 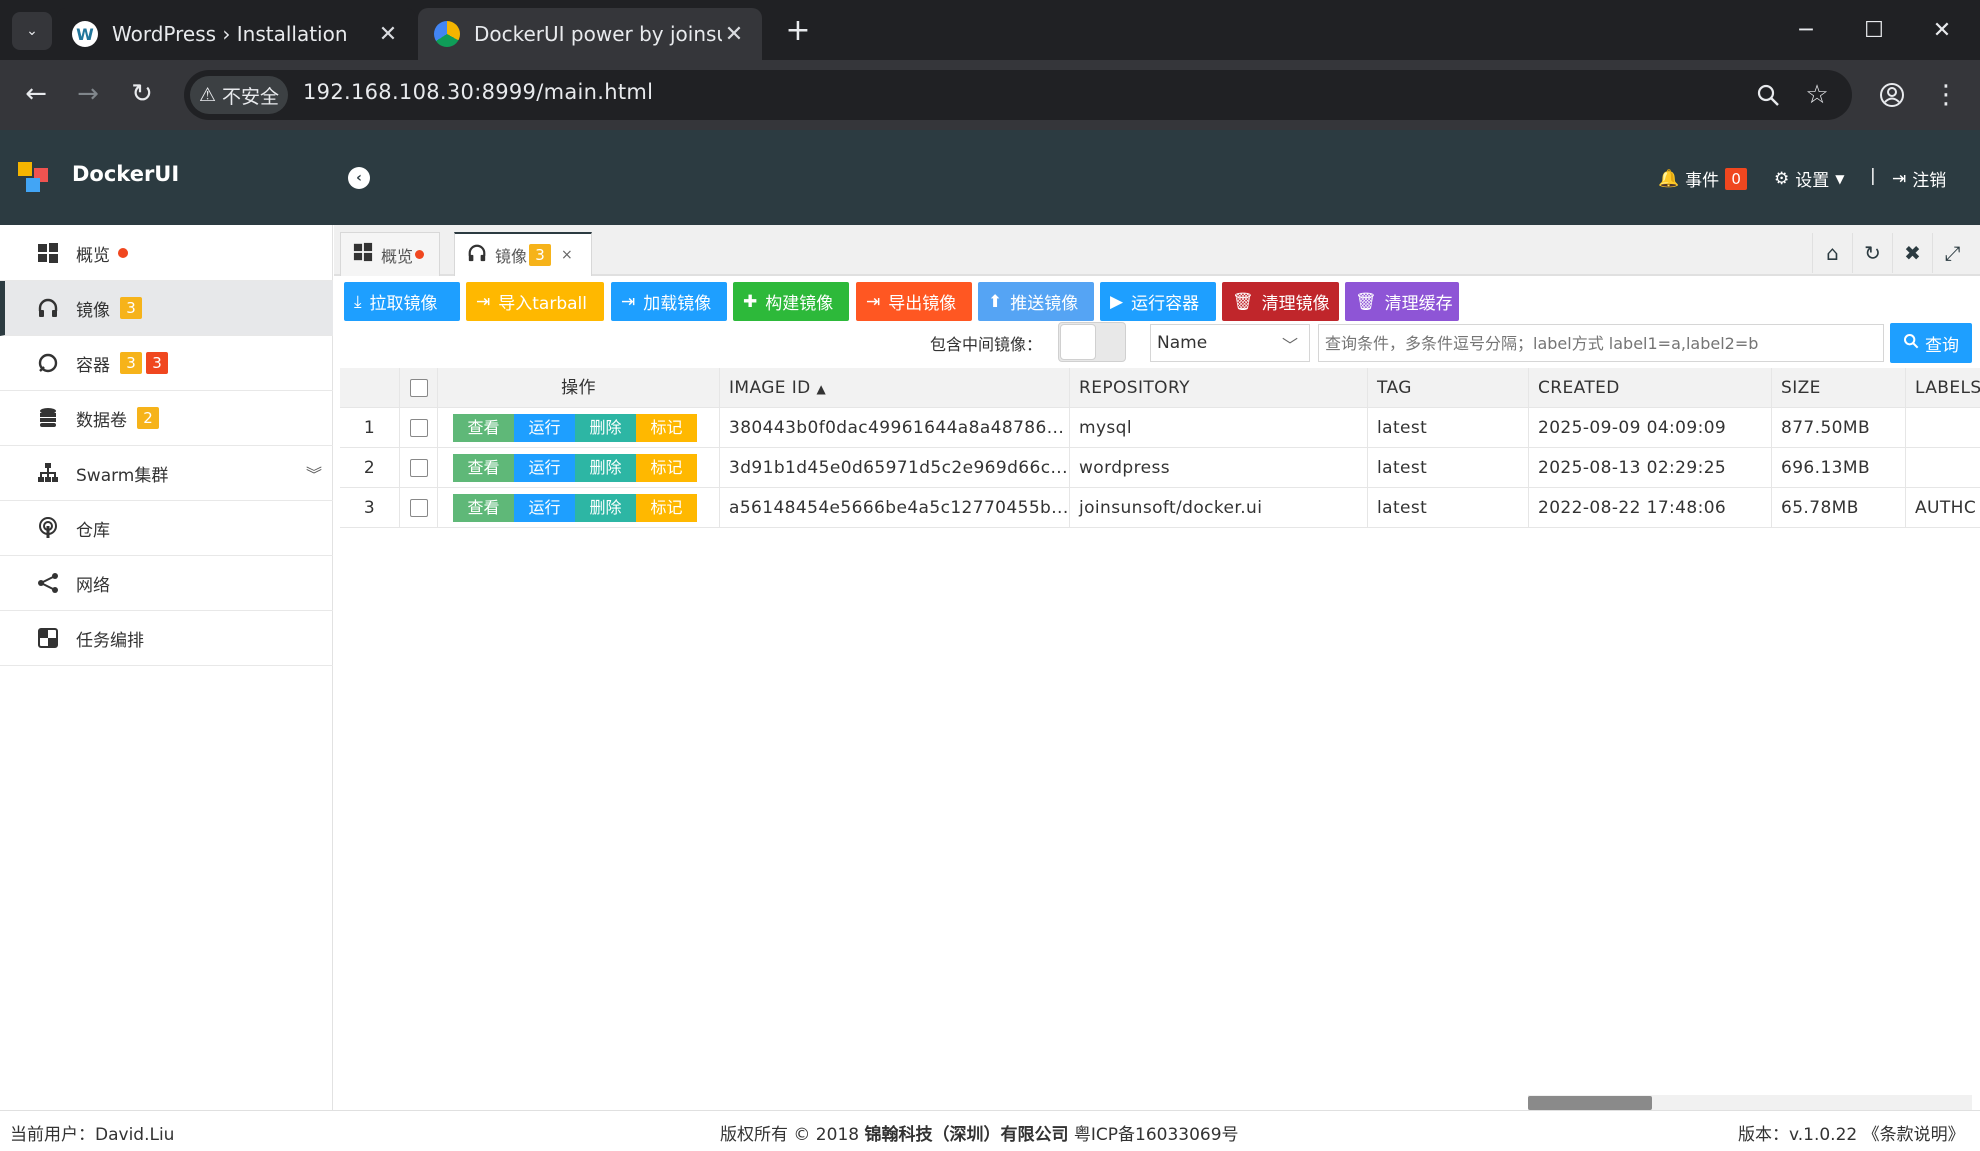 I want to click on close-icon: ✖, so click(x=1912, y=253).